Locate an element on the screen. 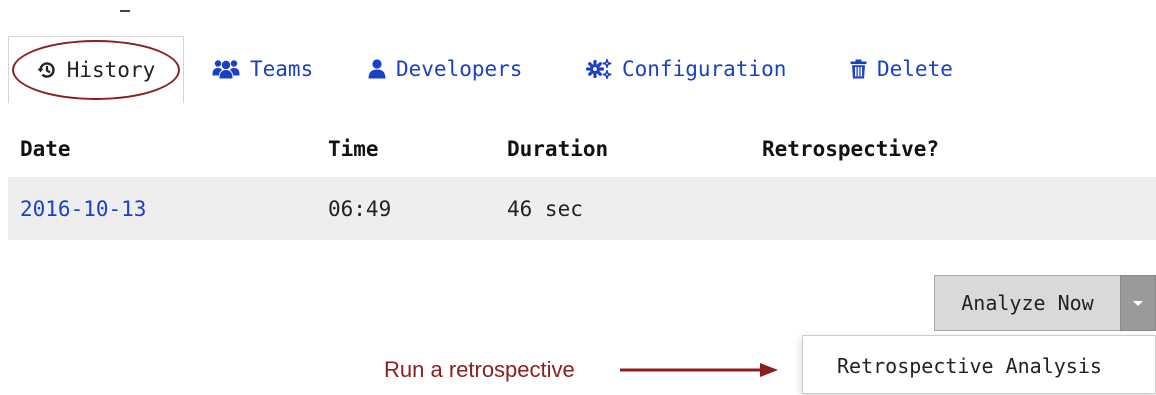 Image resolution: width=1156 pixels, height=395 pixels. tab-delete: Delete is located at coordinates (901, 69).